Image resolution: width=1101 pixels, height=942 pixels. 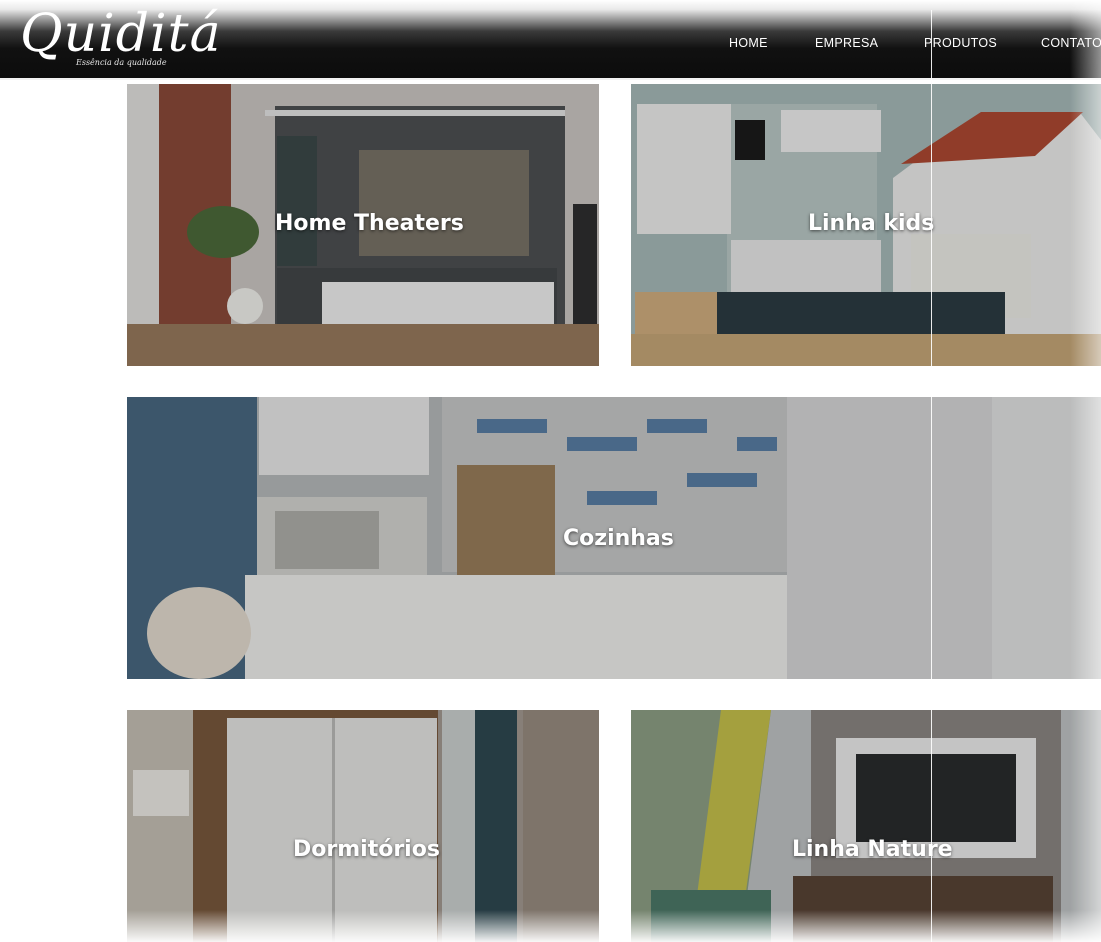 I want to click on logo-wordmark: Quiditá, so click(x=121, y=34).